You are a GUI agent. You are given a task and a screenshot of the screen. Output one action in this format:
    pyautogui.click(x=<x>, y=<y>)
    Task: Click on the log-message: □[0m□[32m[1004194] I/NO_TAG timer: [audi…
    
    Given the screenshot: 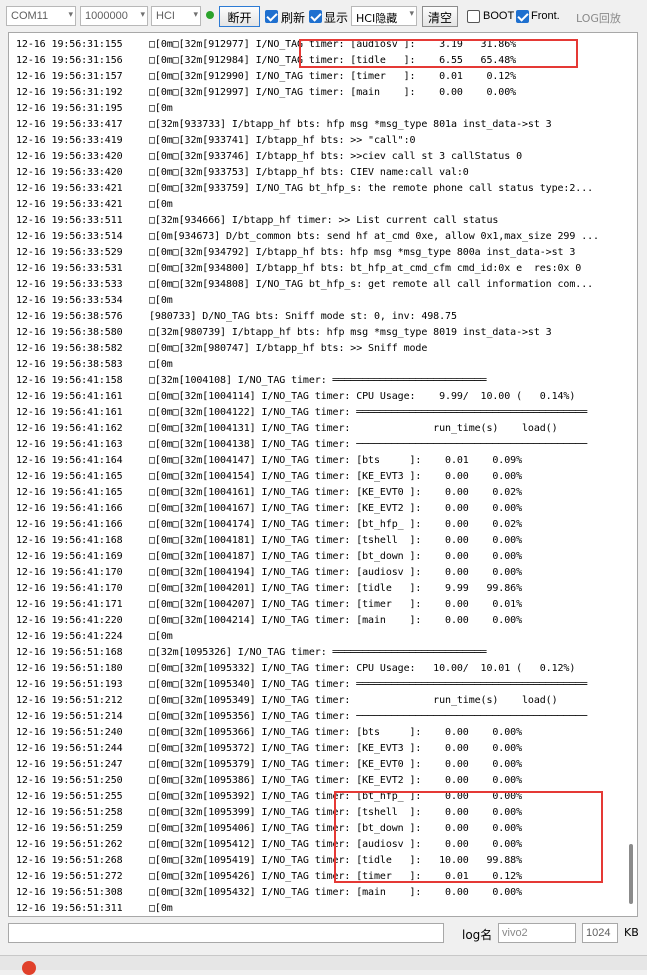 What is the action you would take?
    pyautogui.click(x=335, y=572)
    